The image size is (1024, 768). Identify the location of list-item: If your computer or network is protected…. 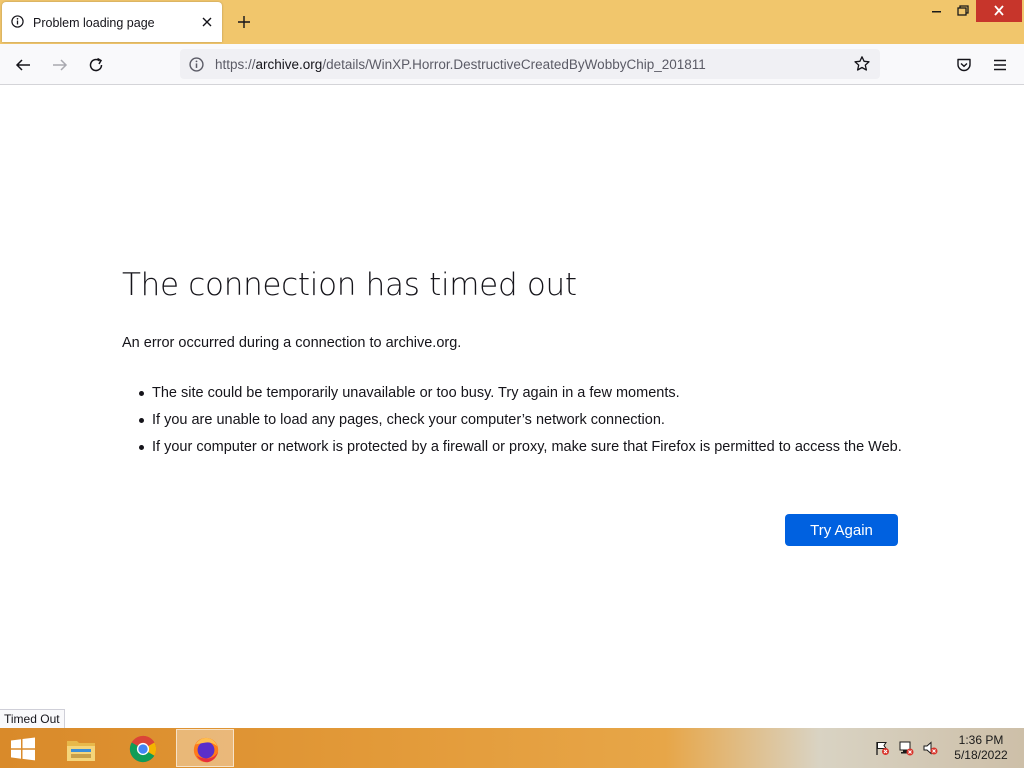
(535, 447).